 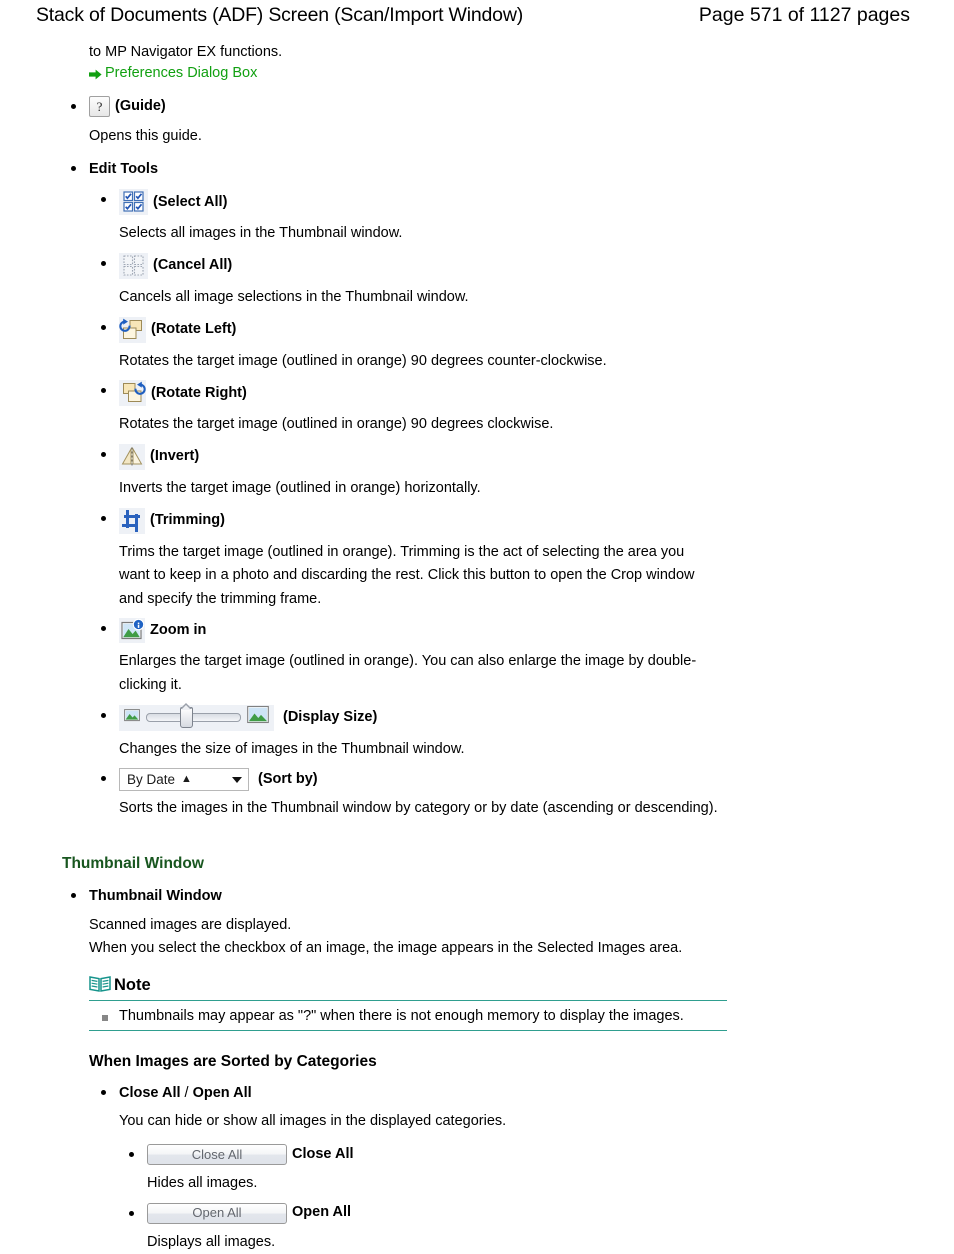 I want to click on open-all-description: Displays all images., so click(x=211, y=1241).